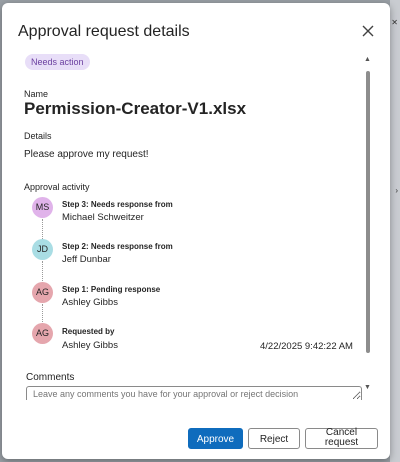 Image resolution: width=400 pixels, height=462 pixels. What do you see at coordinates (57, 62) in the screenshot?
I see `status-badge: Needs action` at bounding box center [57, 62].